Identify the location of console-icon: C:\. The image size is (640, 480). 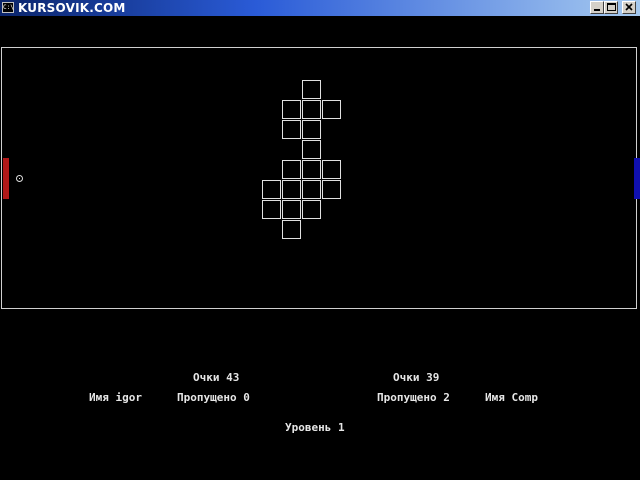
(8, 7).